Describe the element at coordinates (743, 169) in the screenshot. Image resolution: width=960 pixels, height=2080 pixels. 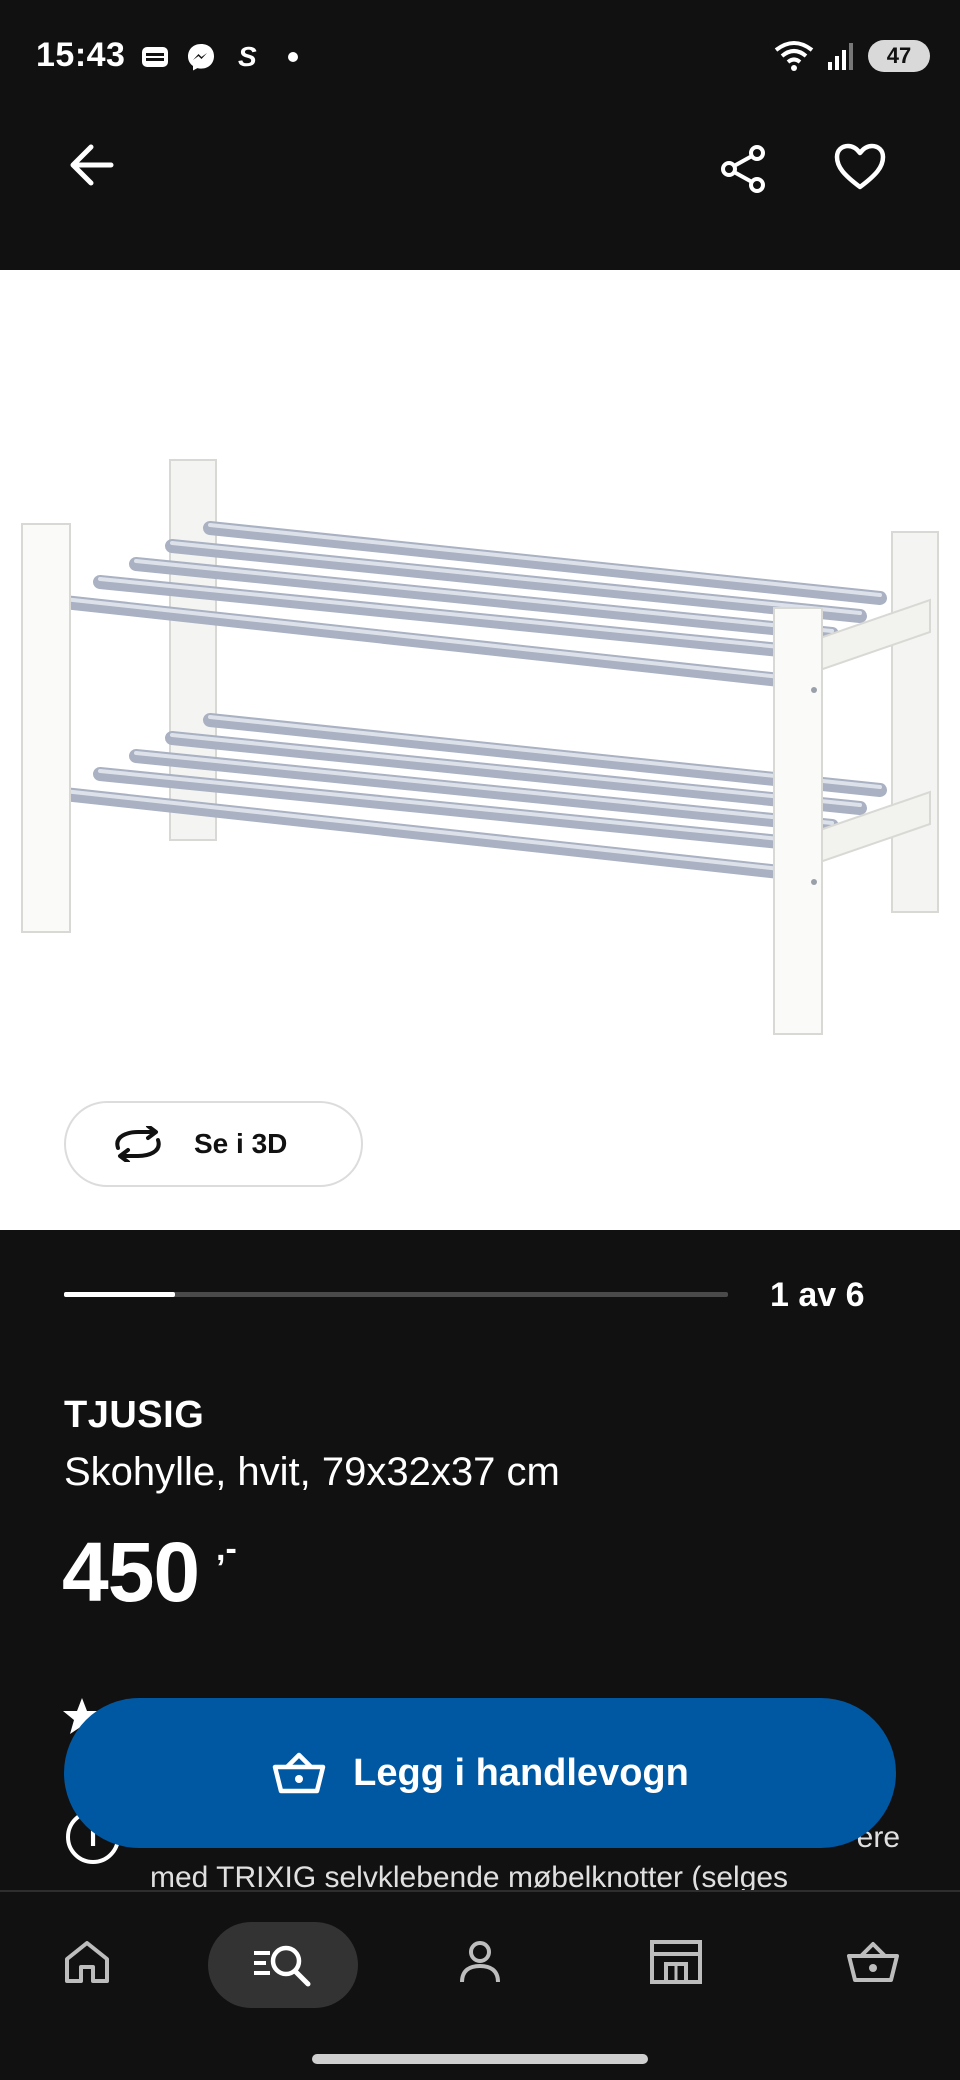
I see `share-icon` at that location.